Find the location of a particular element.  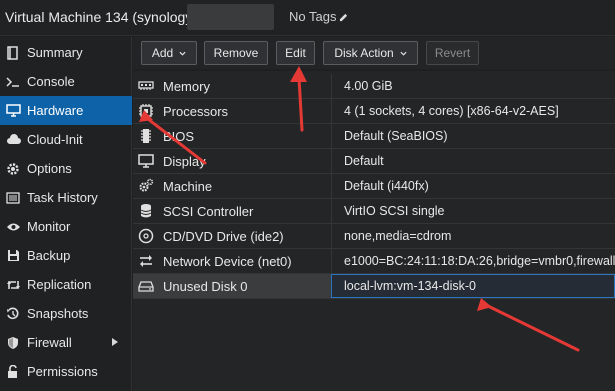

shield-icon is located at coordinates (13, 343).